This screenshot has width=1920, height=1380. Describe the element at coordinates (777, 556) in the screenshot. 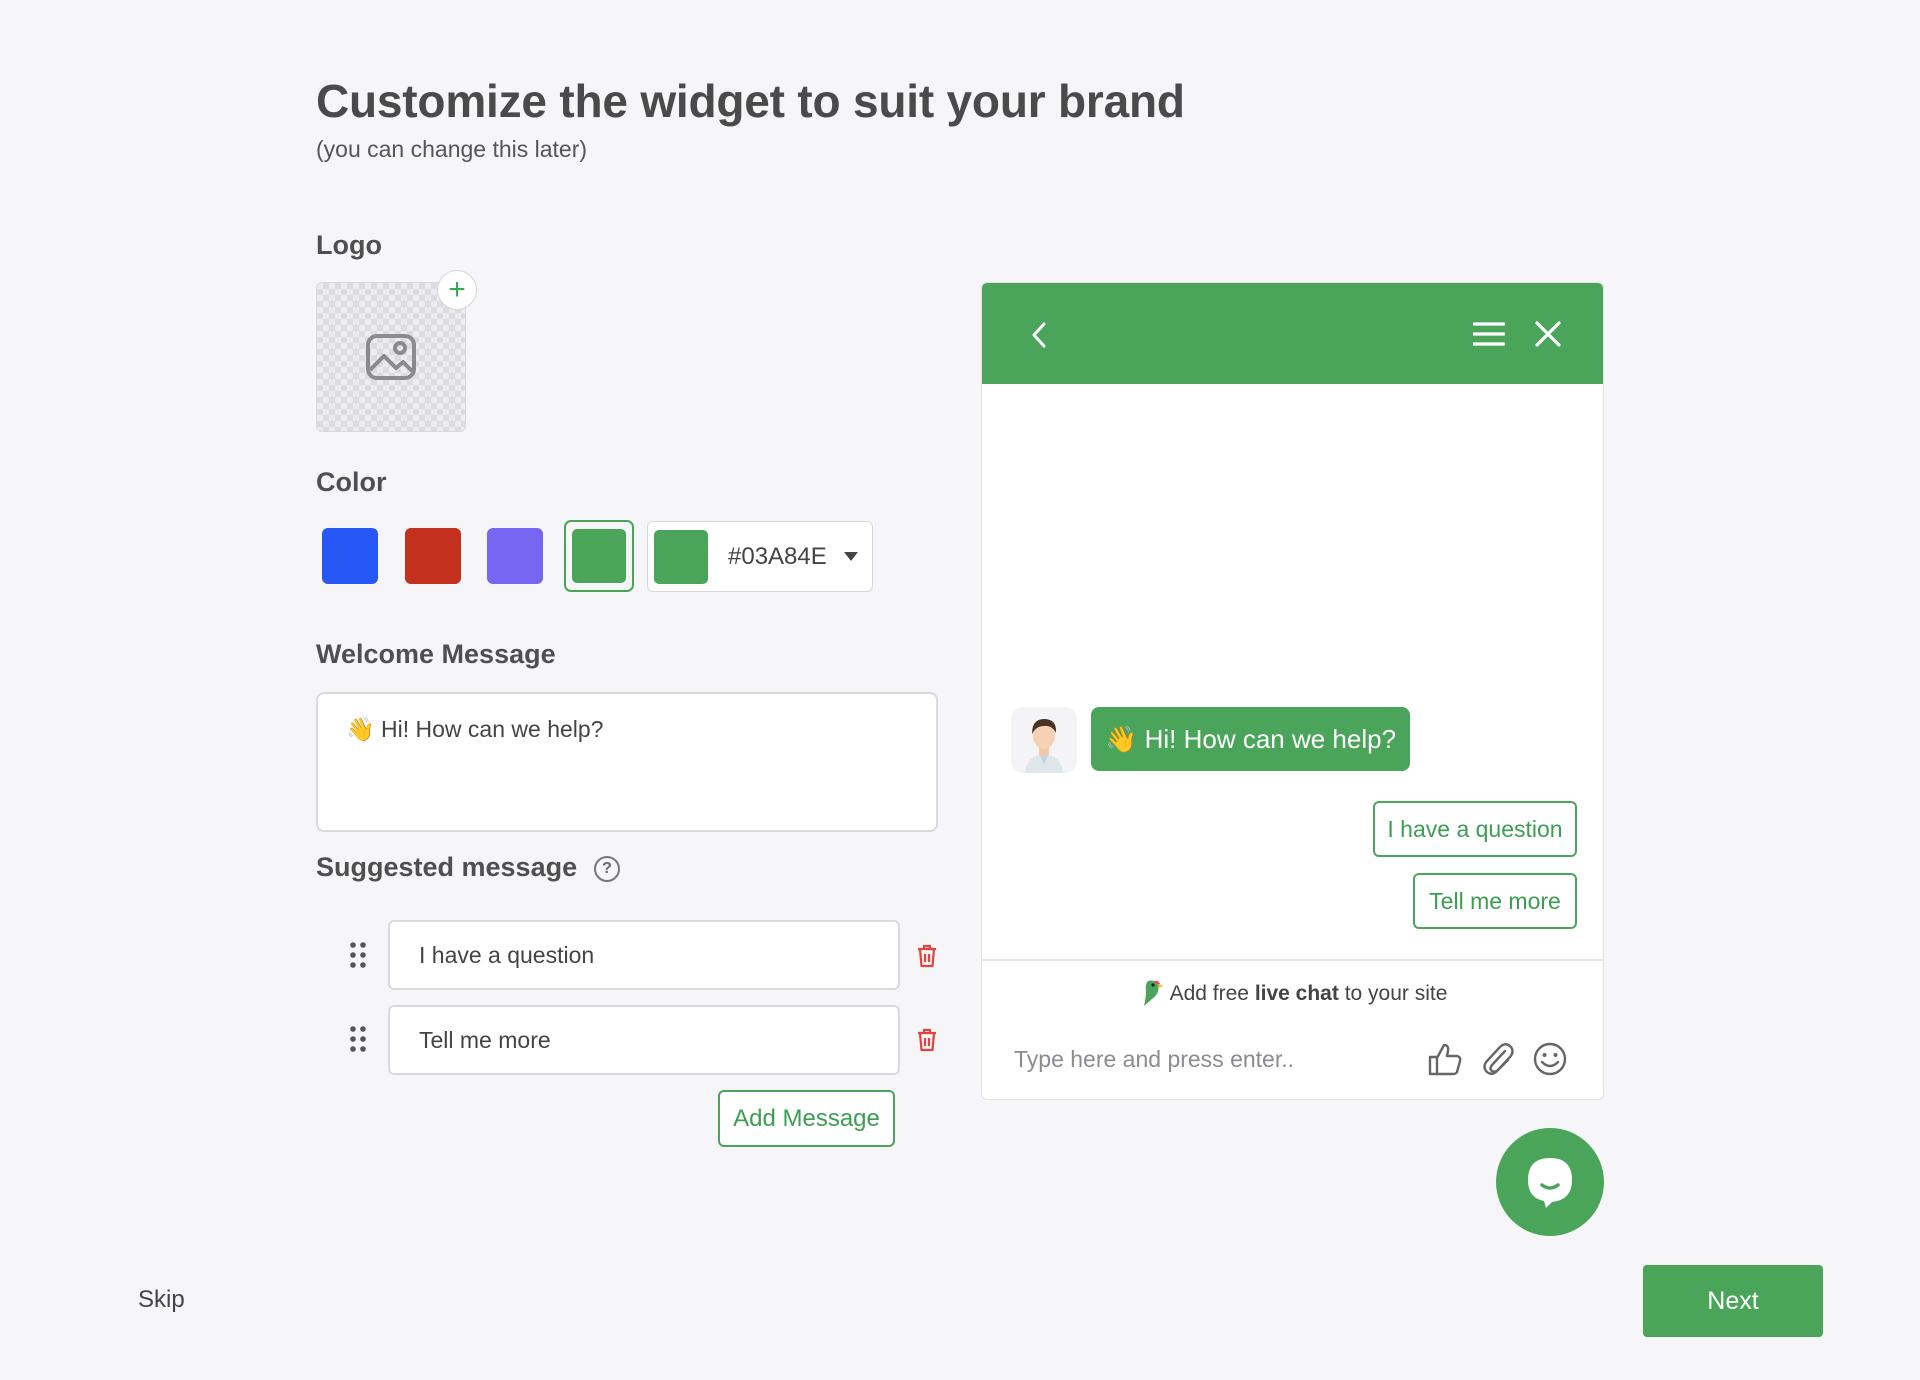

I see `custom-color-value: #03A84E` at that location.